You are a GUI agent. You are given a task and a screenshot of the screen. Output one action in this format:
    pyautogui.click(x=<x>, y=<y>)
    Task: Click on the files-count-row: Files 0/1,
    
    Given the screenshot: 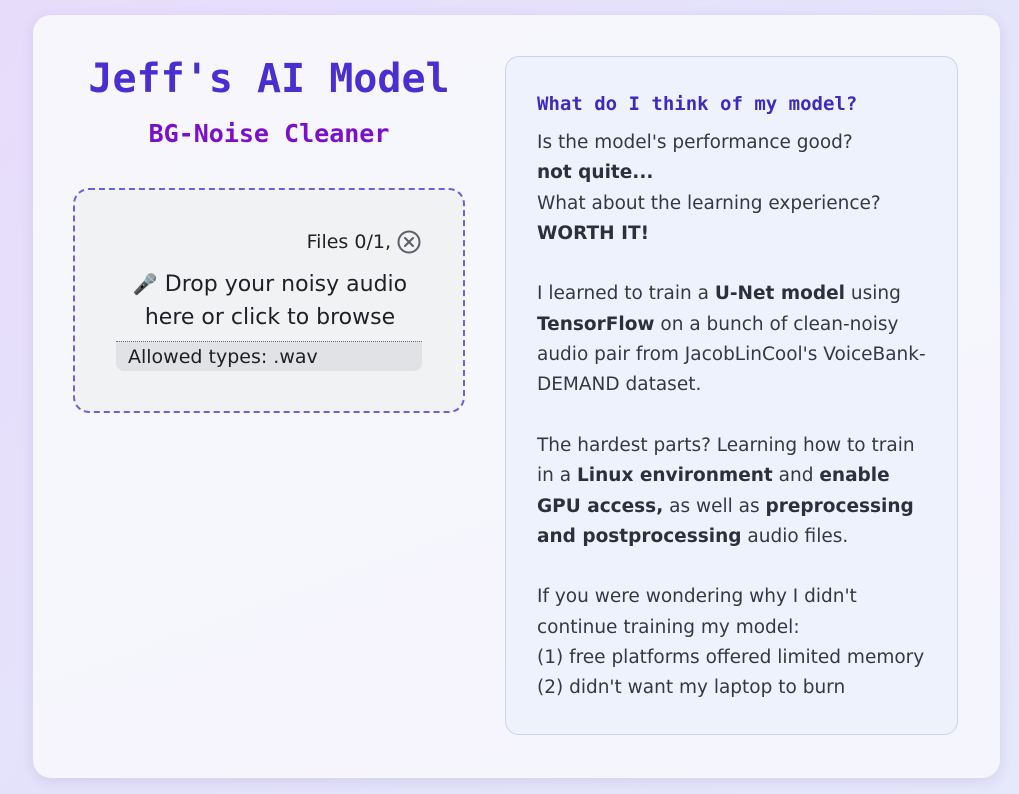 What is the action you would take?
    pyautogui.click(x=364, y=242)
    